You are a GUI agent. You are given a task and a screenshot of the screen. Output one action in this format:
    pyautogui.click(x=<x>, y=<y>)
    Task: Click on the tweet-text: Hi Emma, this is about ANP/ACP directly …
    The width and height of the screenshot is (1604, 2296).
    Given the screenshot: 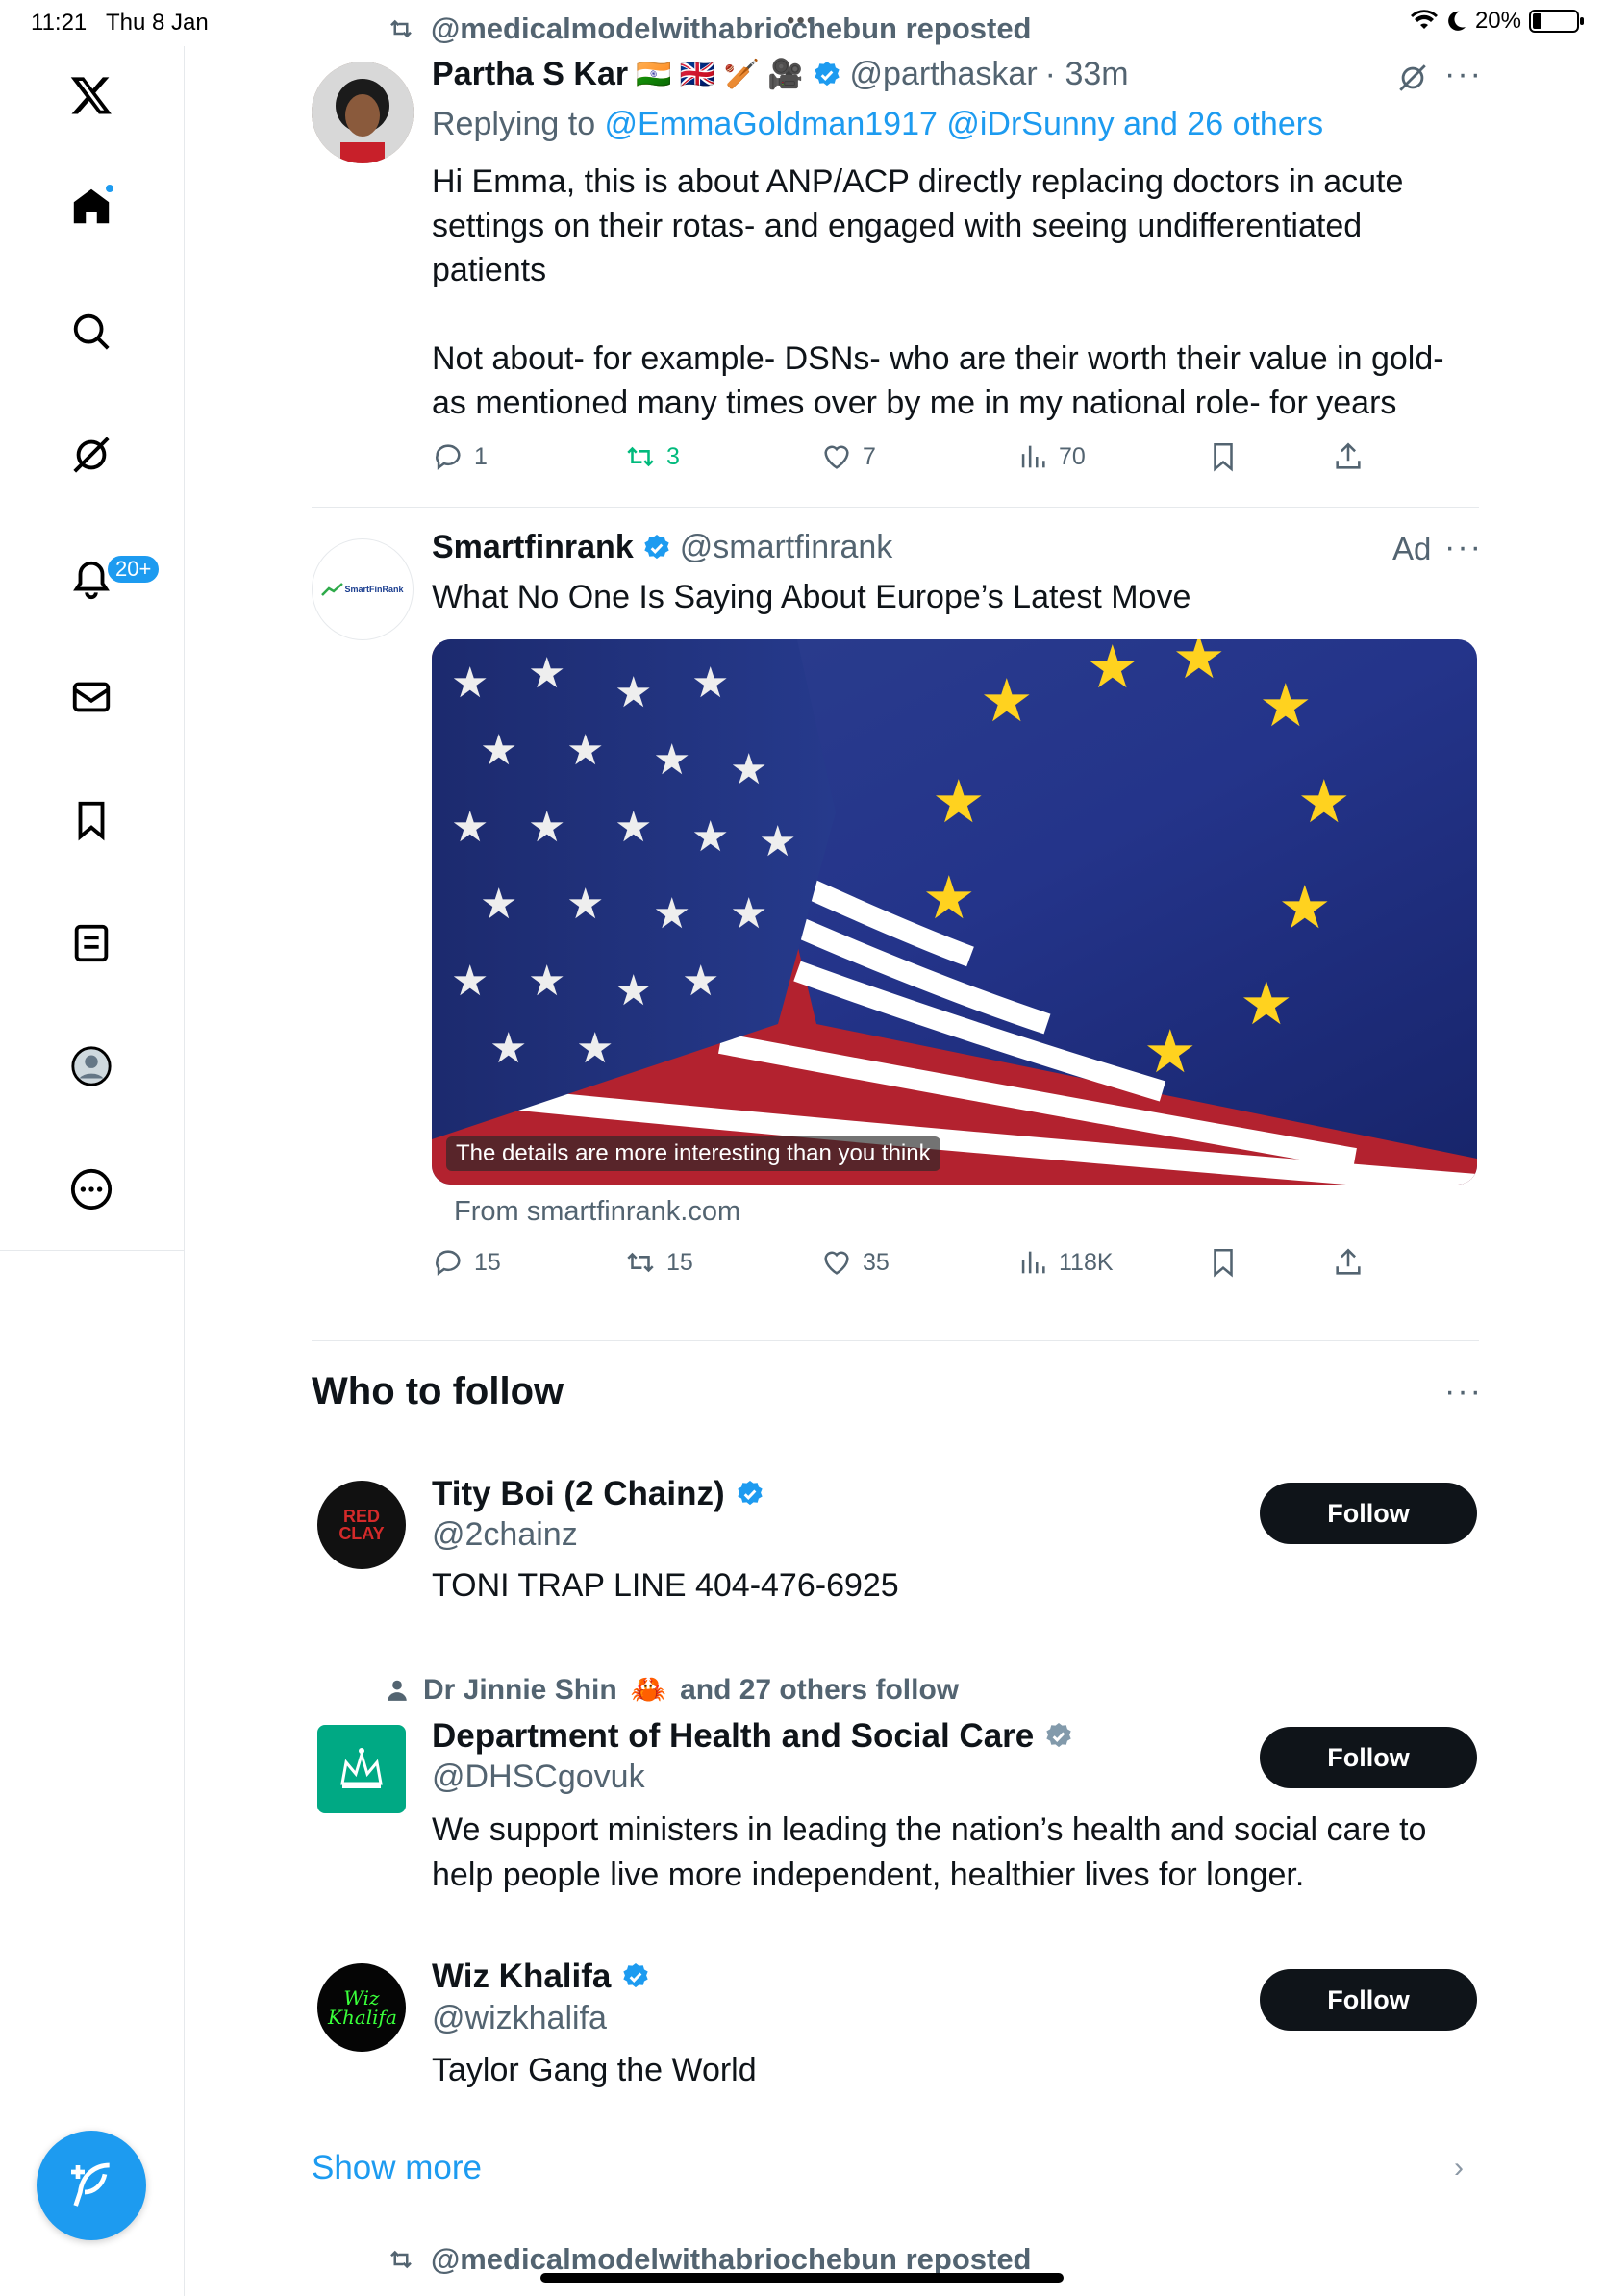 What is the action you would take?
    pyautogui.click(x=938, y=292)
    